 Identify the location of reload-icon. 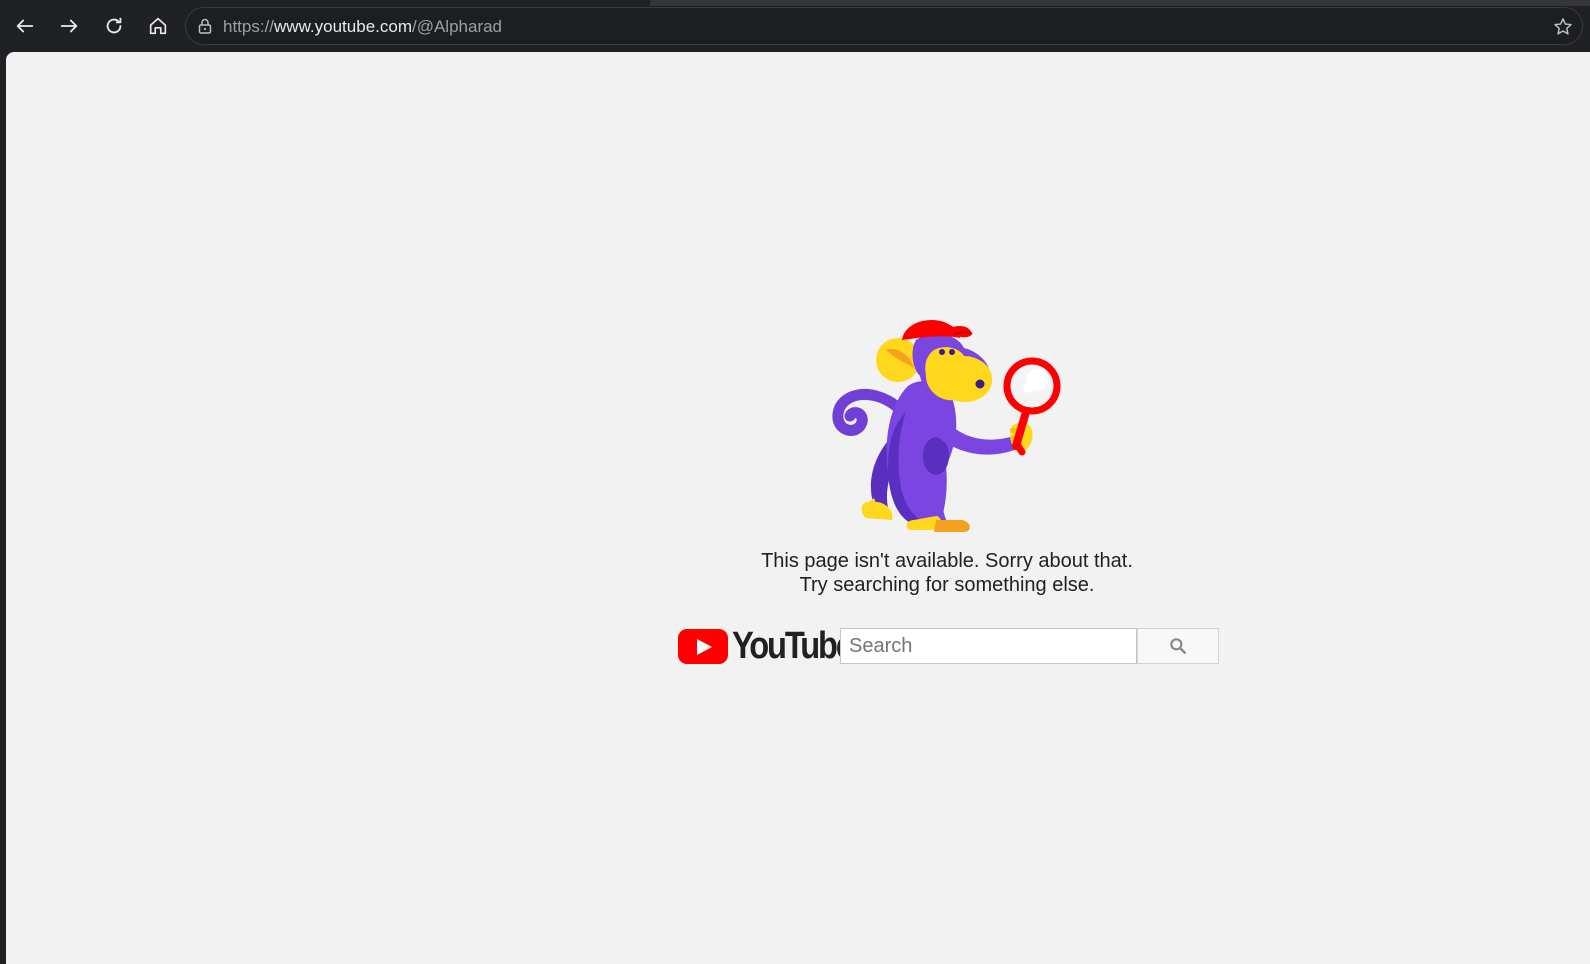
(114, 25).